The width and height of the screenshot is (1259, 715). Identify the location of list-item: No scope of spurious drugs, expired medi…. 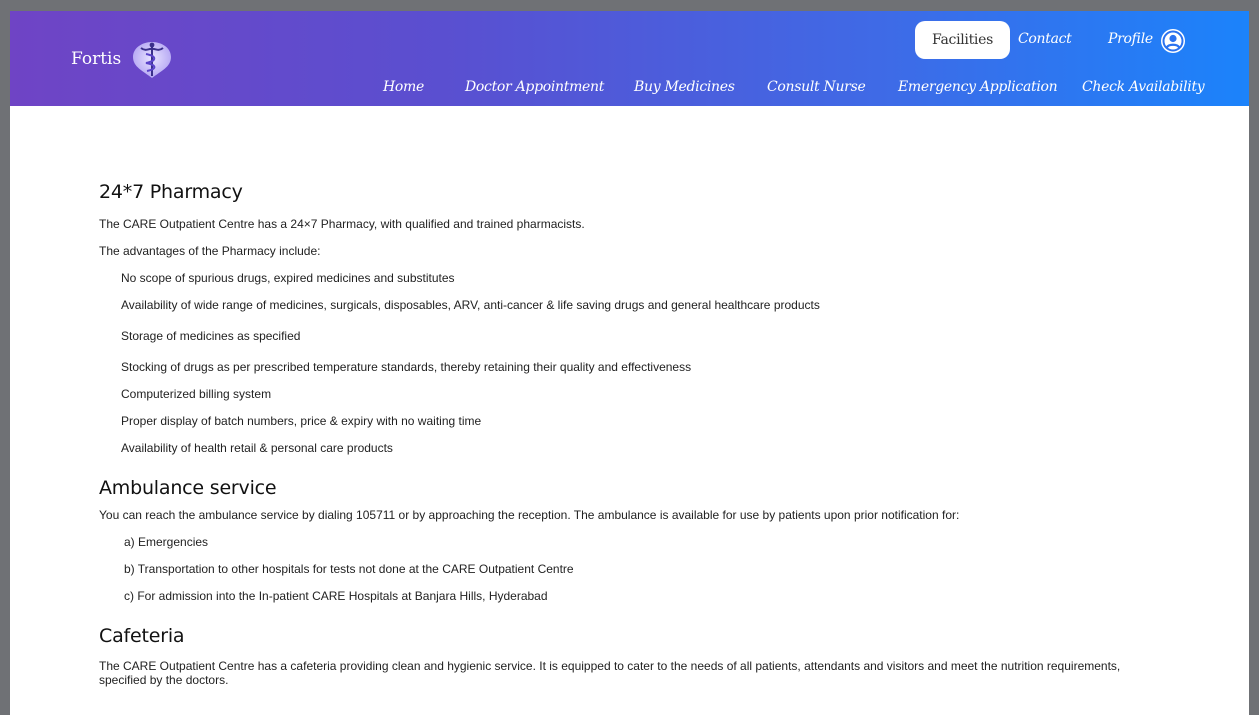
(288, 278).